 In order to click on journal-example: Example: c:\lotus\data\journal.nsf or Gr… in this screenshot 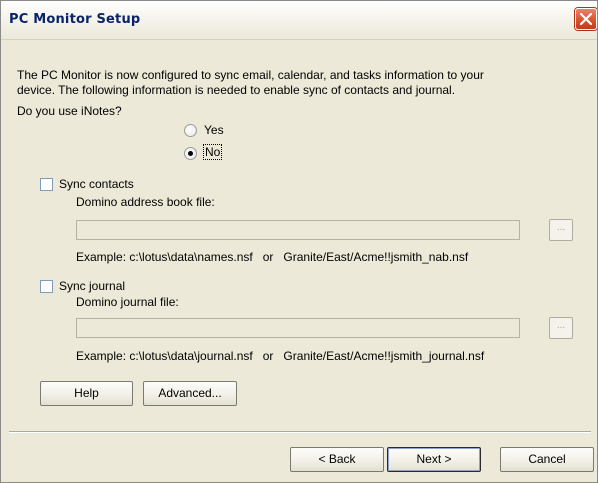, I will do `click(280, 356)`.